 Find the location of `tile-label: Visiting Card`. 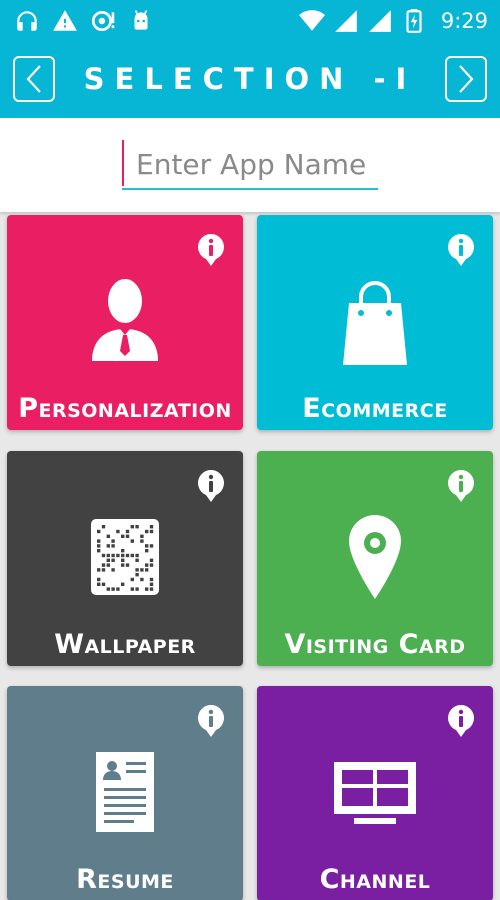

tile-label: Visiting Card is located at coordinates (375, 644).